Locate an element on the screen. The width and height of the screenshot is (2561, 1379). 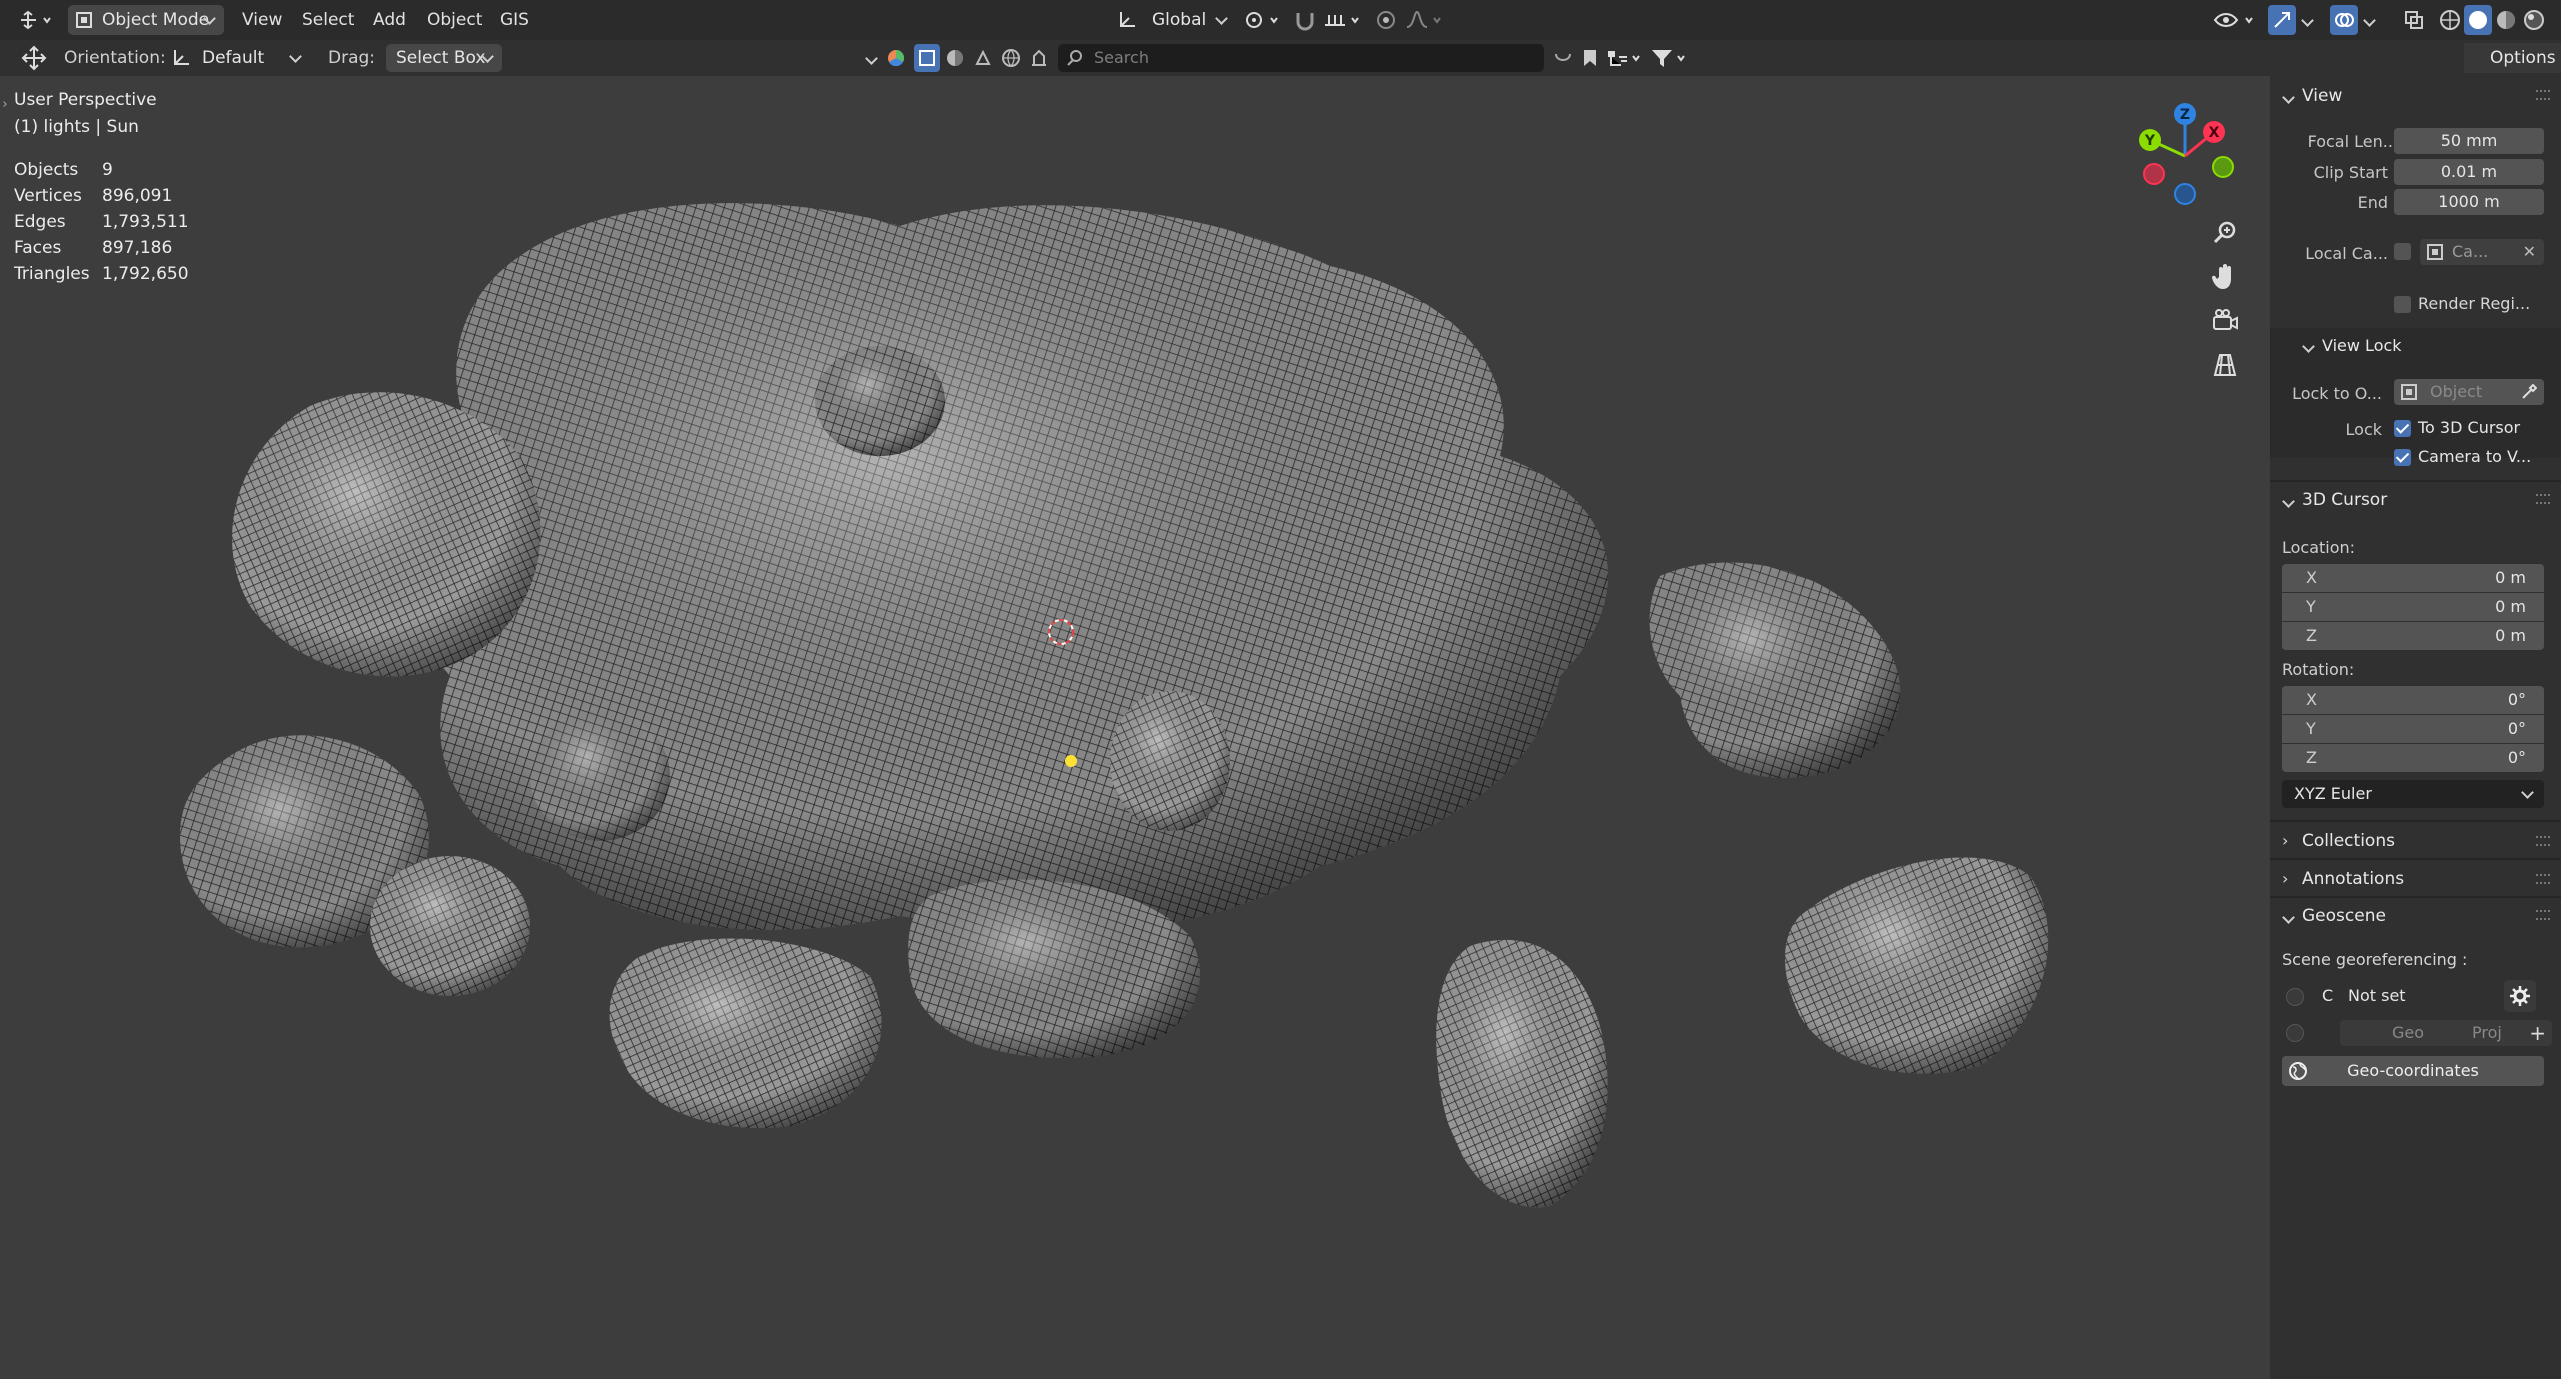
falloff-icon is located at coordinates (1424, 20).